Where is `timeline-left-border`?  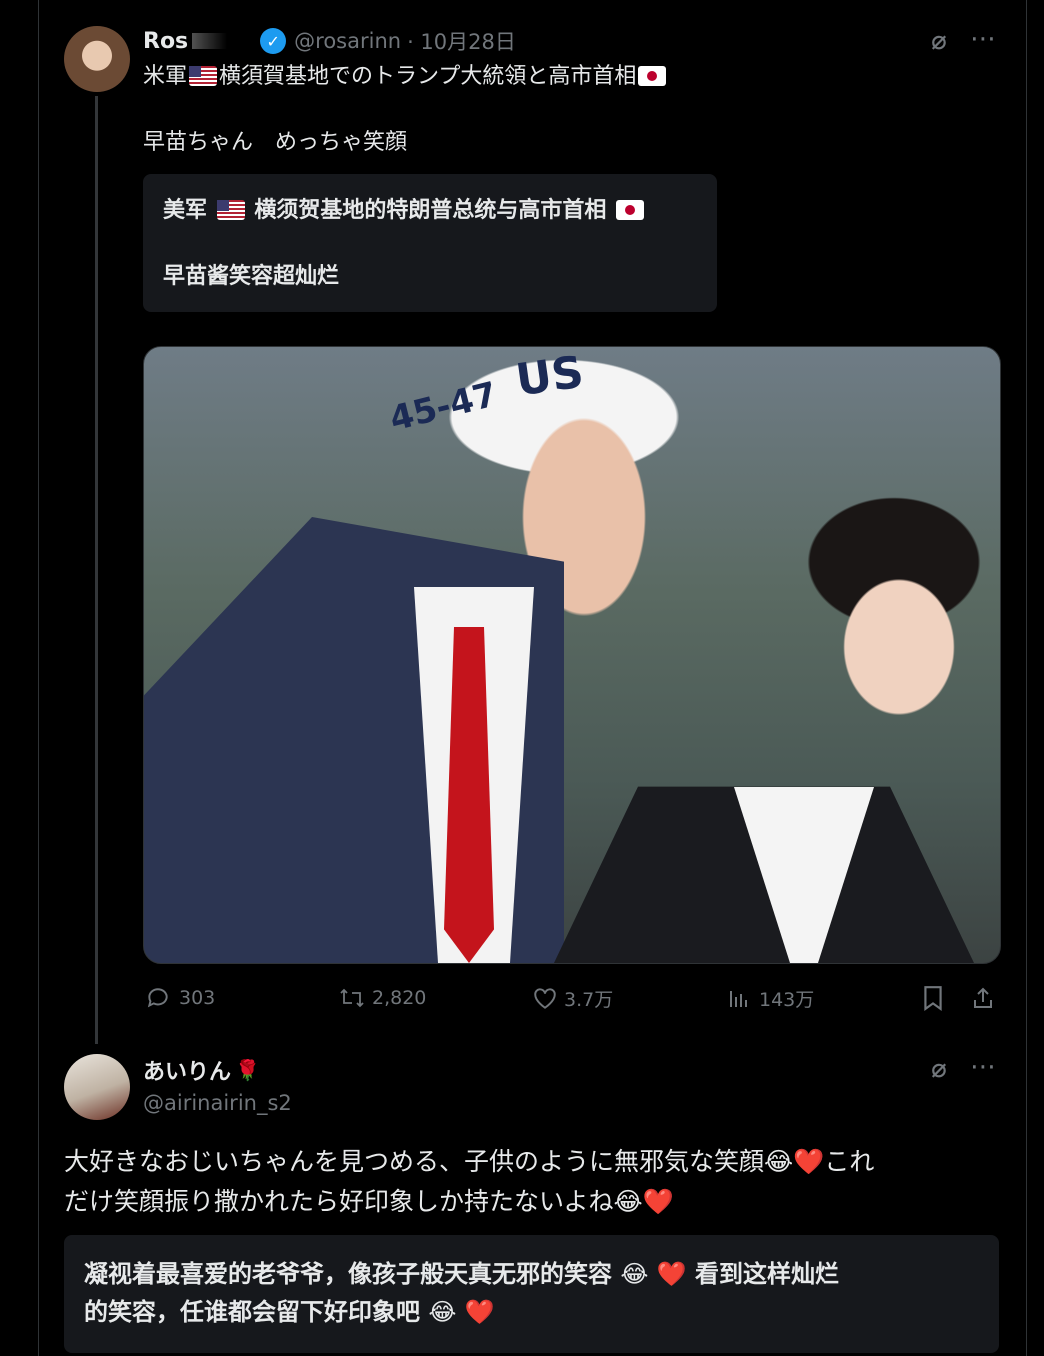
timeline-left-border is located at coordinates (38, 678).